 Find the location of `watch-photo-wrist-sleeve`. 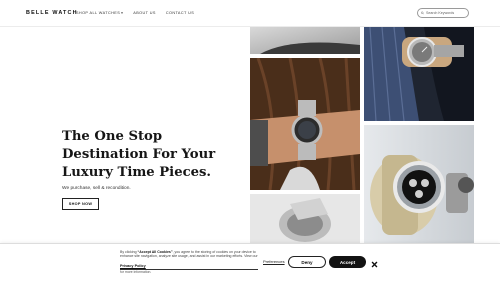

watch-photo-wrist-sleeve is located at coordinates (419, 74).